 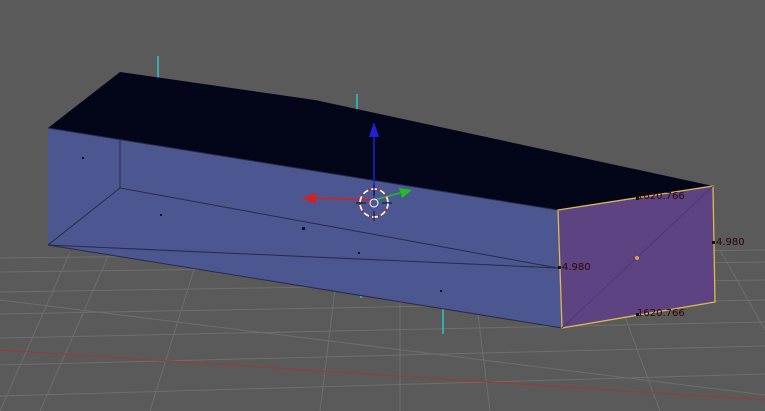 What do you see at coordinates (730, 242) in the screenshot?
I see `edge-length-right-label: 4.980` at bounding box center [730, 242].